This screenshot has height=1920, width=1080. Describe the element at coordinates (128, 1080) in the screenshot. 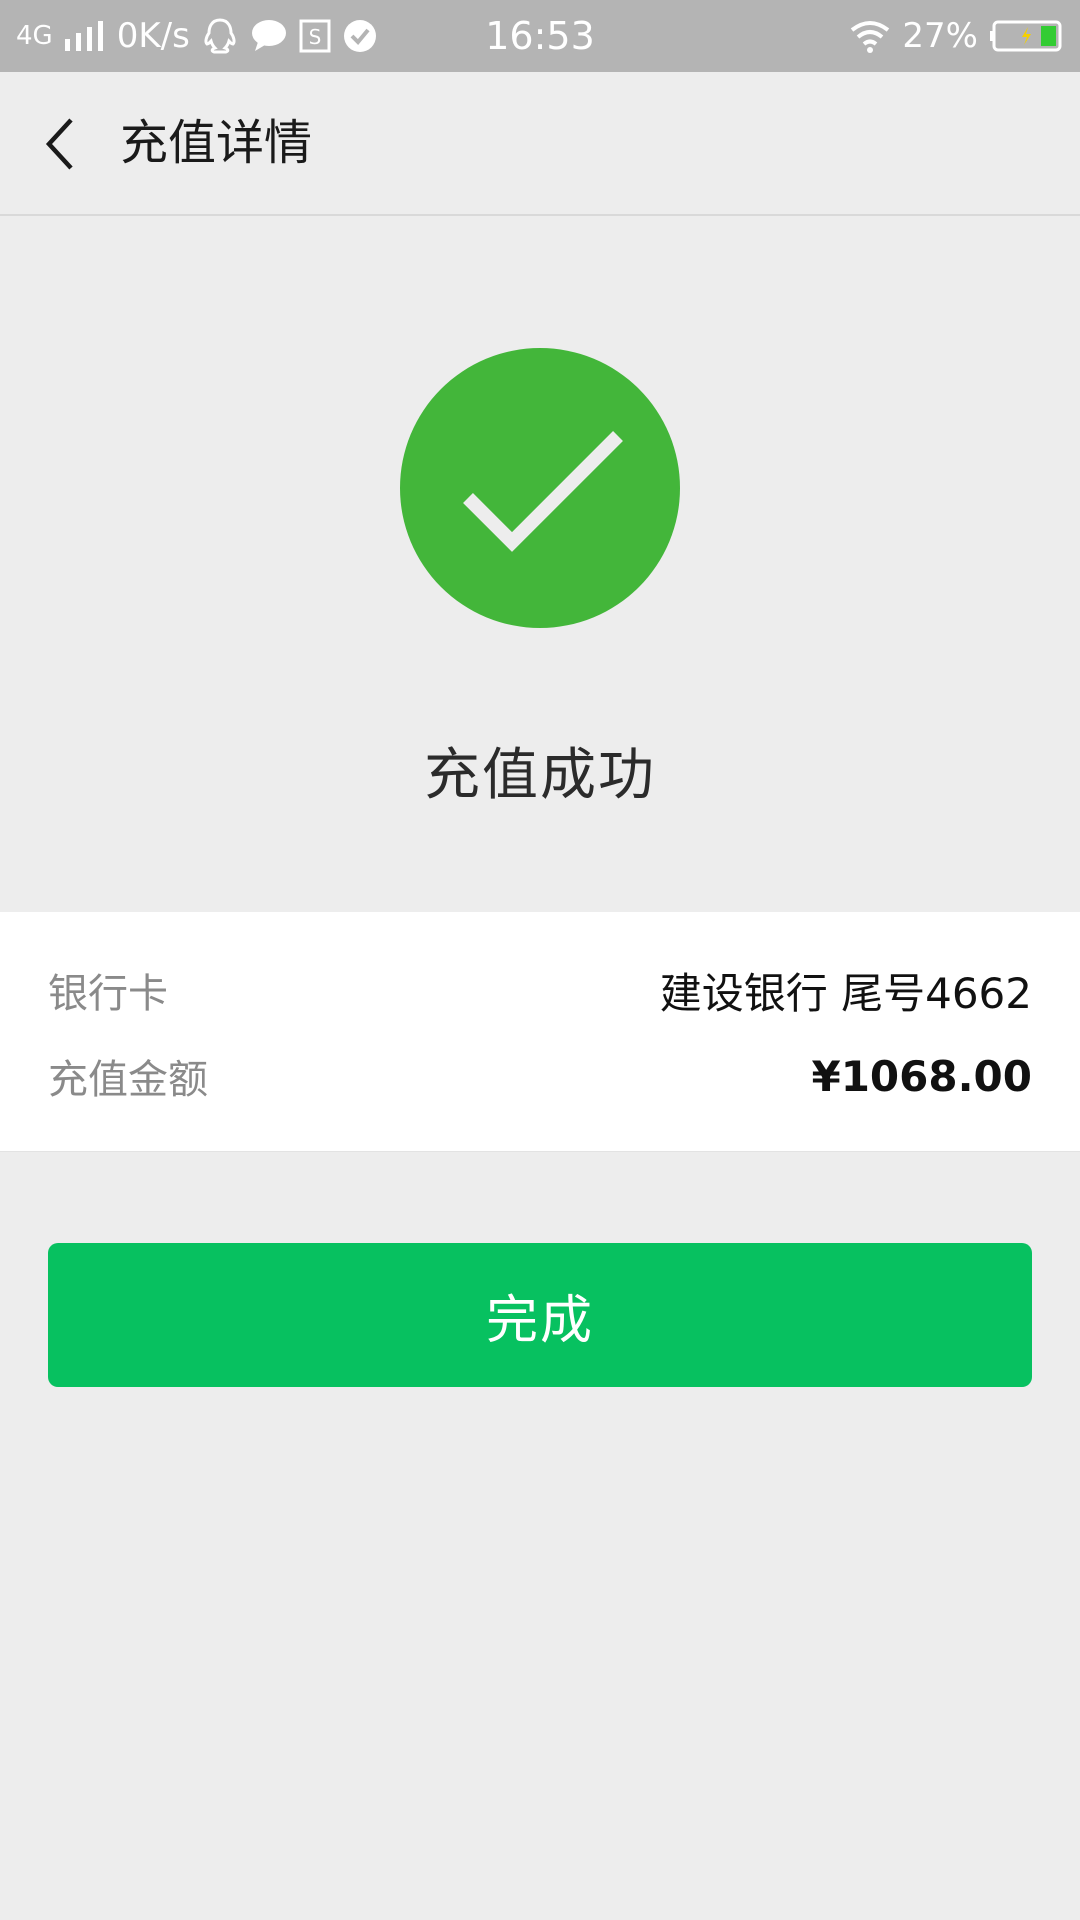

I see `amount-label: 充值金额` at that location.